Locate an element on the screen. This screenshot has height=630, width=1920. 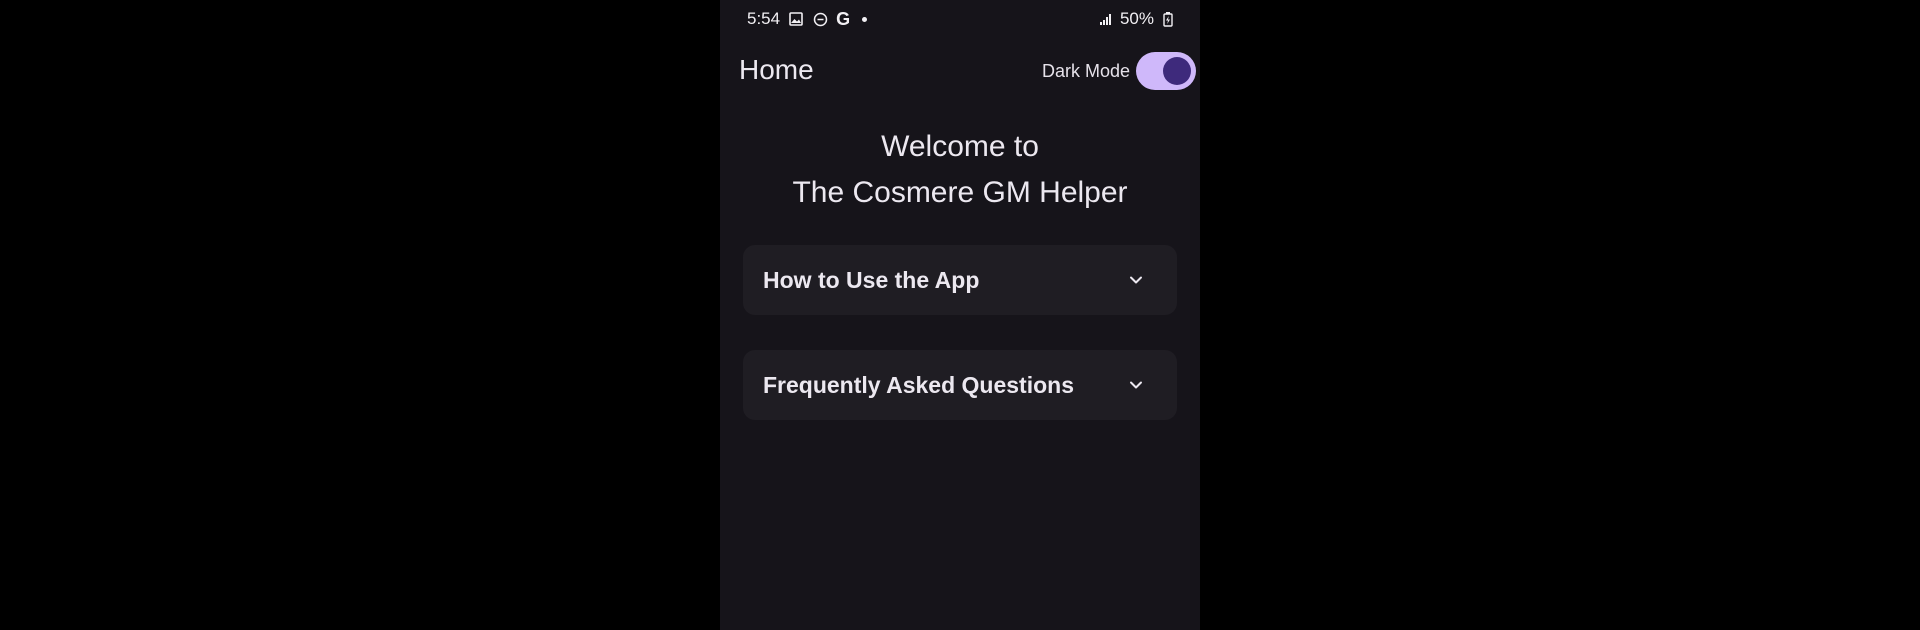
welcome-heading: Welcome to The Cosmere GM Helper is located at coordinates (960, 170).